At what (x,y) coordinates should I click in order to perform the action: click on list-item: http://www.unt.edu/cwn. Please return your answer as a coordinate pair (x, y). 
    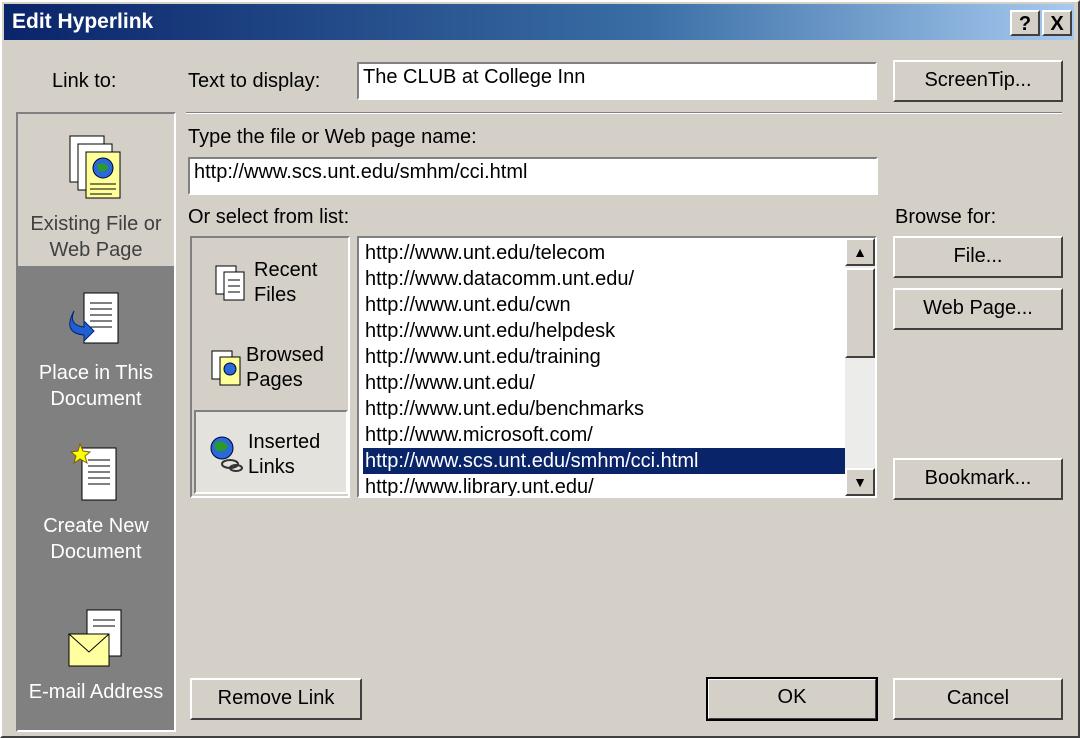
    Looking at the image, I should click on (604, 305).